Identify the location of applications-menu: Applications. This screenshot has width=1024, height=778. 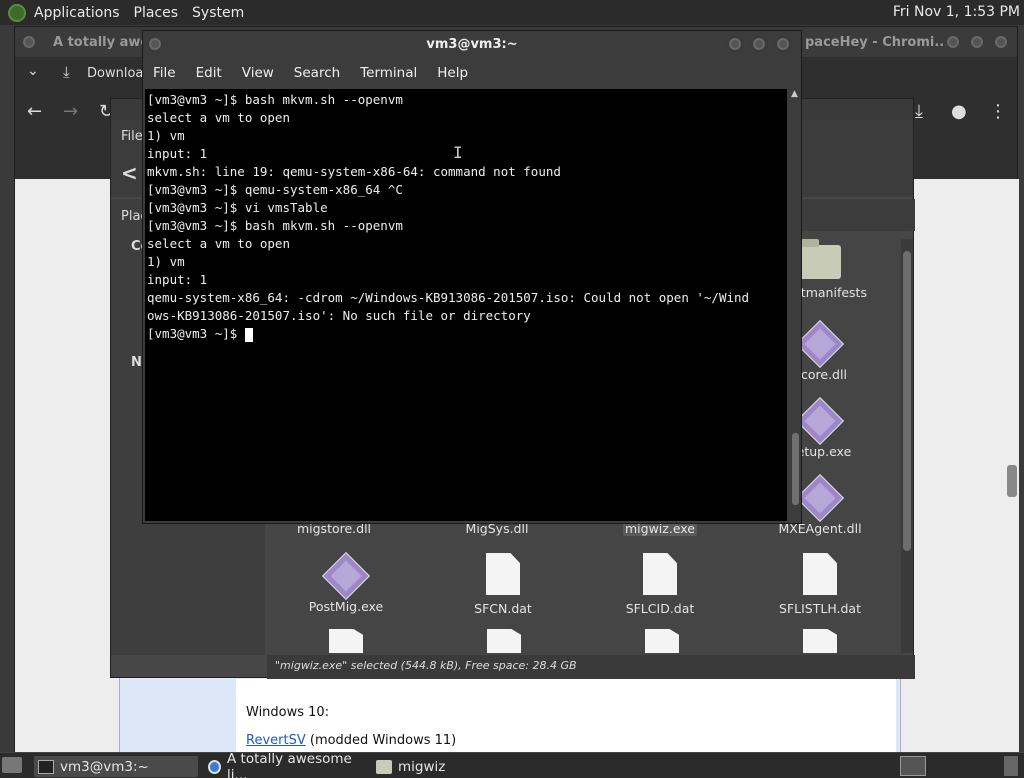
(77, 13).